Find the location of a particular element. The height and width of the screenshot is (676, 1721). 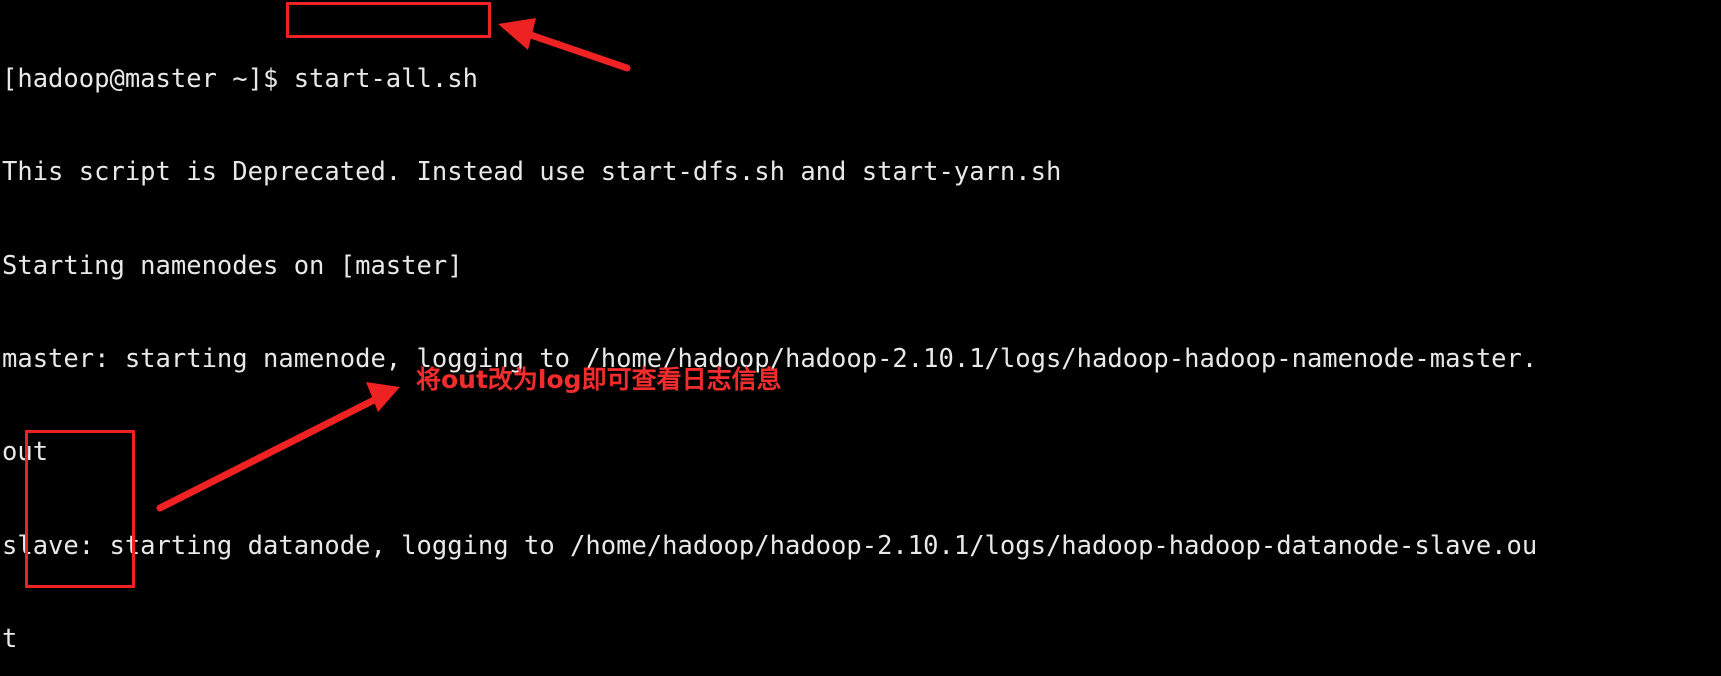

terminal-line: Starting namenodes on [master] is located at coordinates (232, 265).